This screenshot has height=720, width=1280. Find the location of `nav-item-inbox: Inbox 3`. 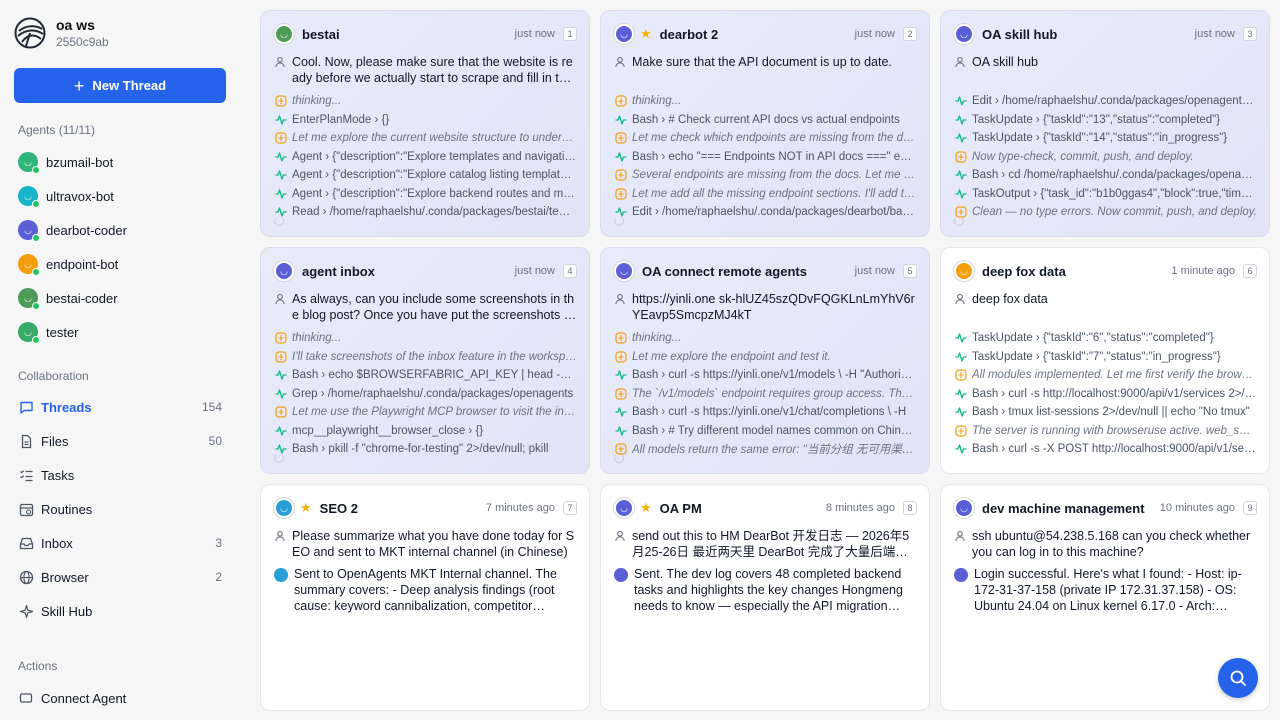

nav-item-inbox: Inbox 3 is located at coordinates (120, 543).